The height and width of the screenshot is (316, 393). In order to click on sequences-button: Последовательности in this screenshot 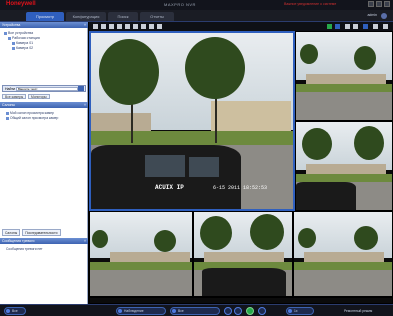, I will do `click(41, 232)`.